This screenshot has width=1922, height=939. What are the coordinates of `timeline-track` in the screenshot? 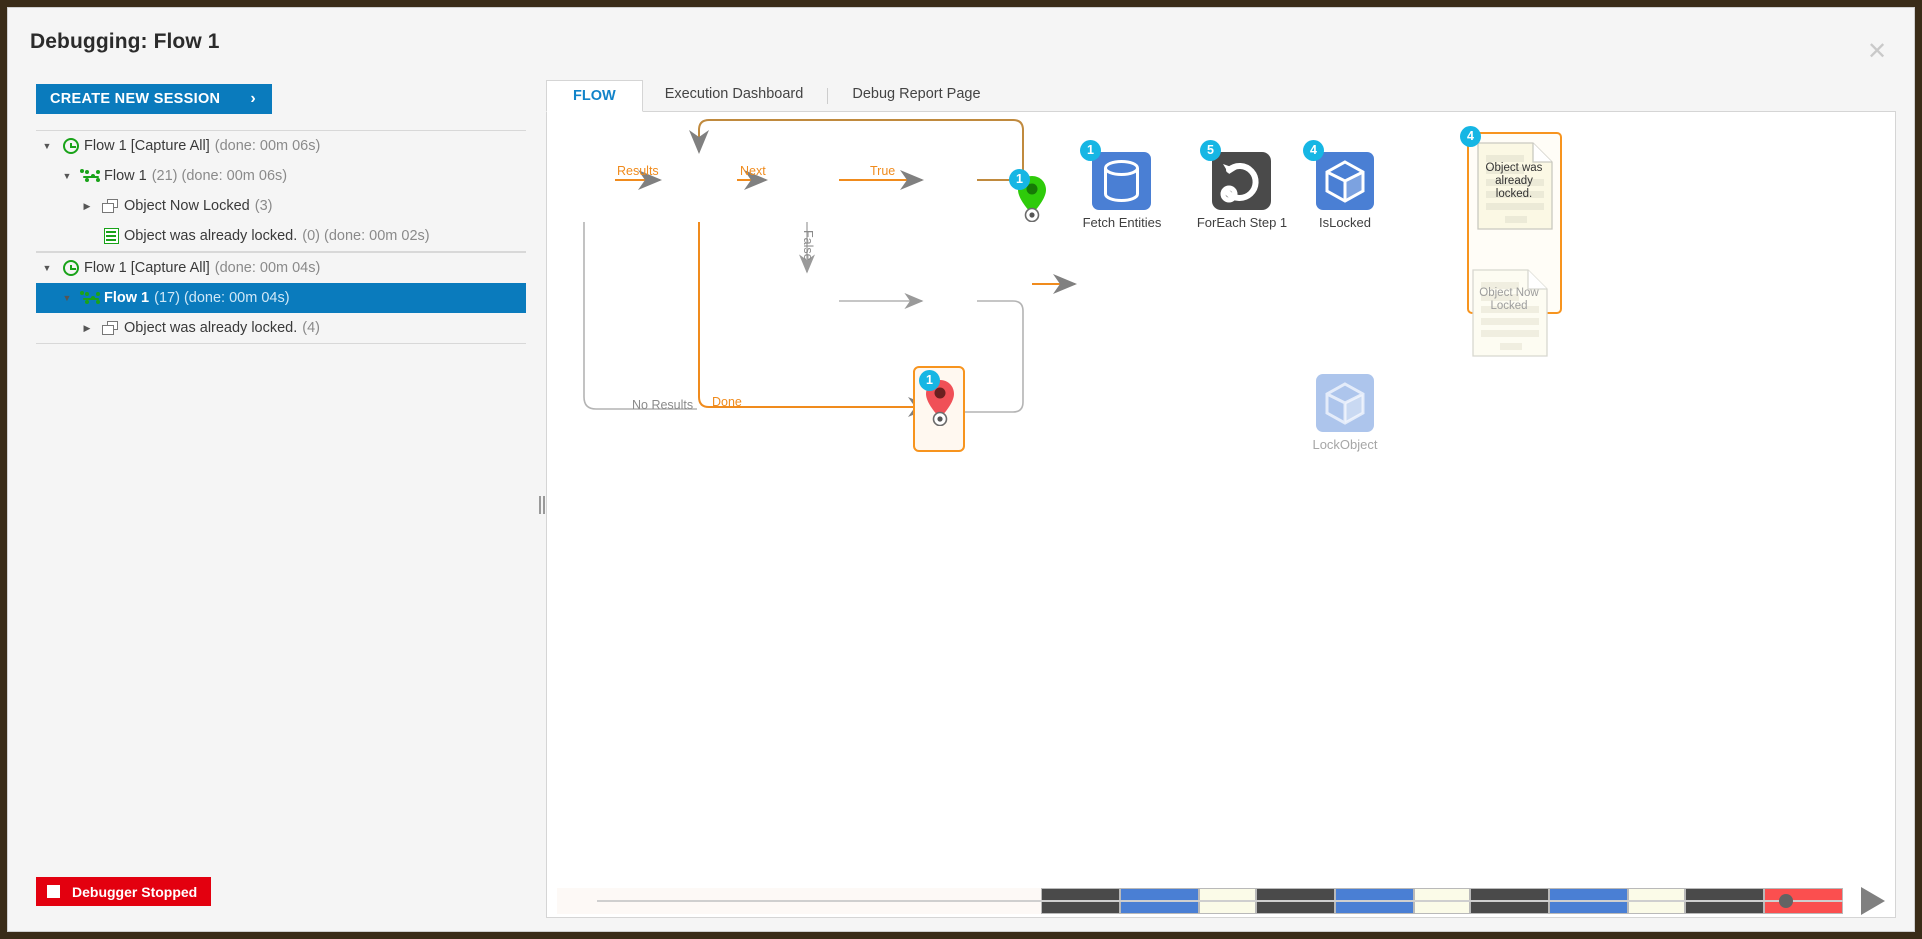 It's located at (1200, 901).